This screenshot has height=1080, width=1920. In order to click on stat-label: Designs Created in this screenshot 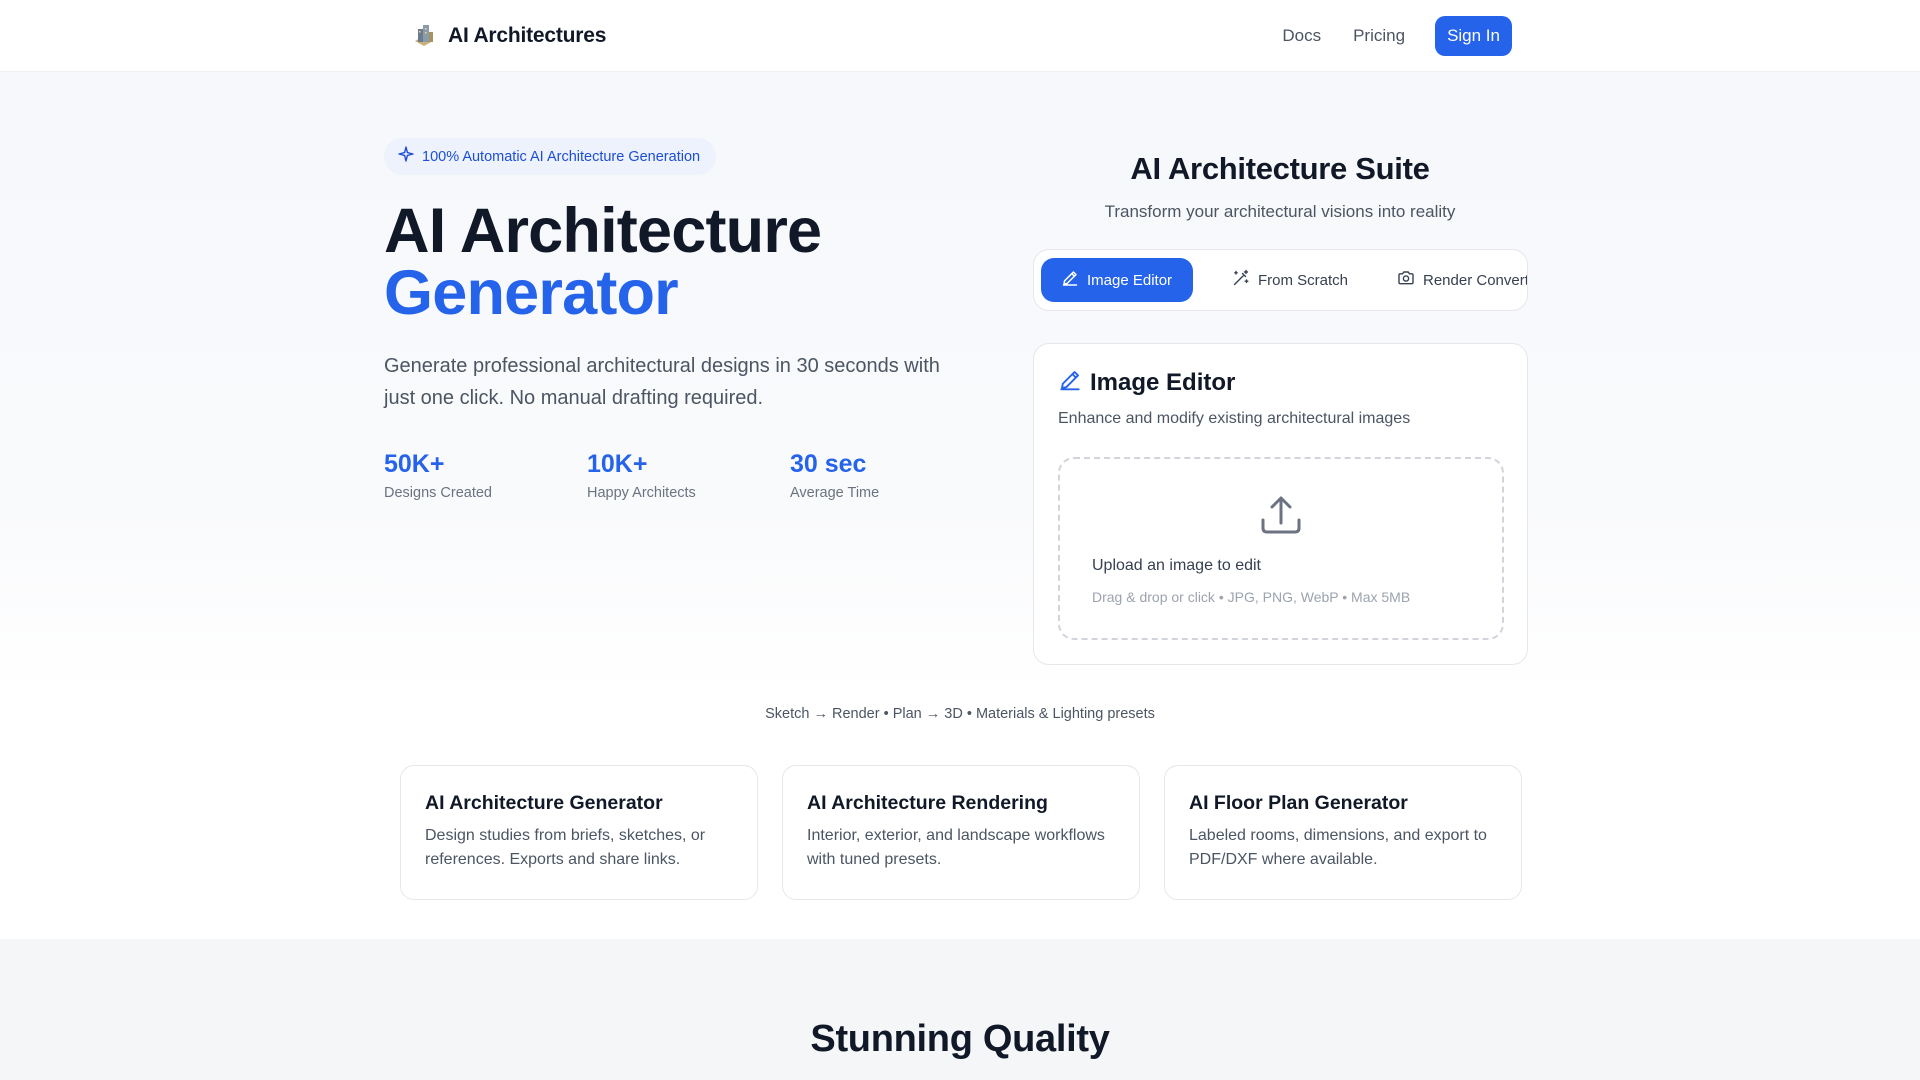, I will do `click(438, 493)`.